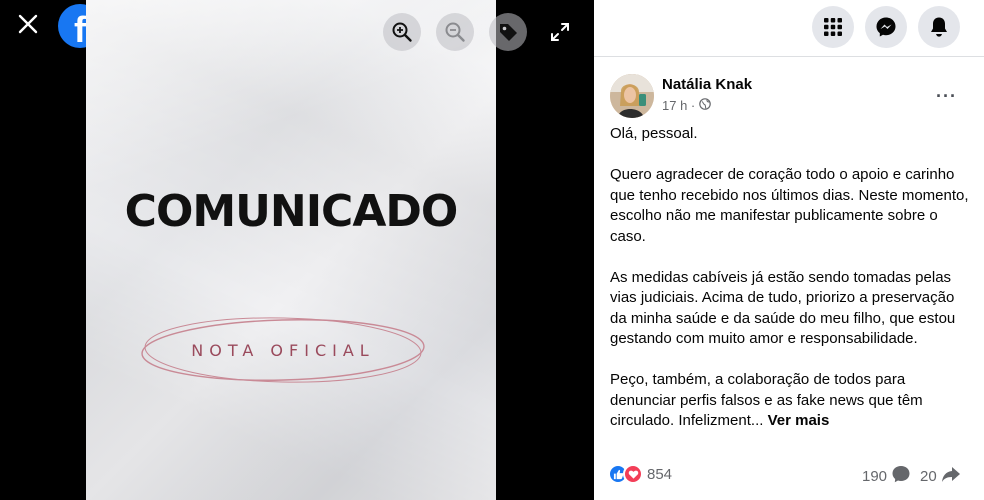  What do you see at coordinates (508, 32) in the screenshot?
I see `tag-icon` at bounding box center [508, 32].